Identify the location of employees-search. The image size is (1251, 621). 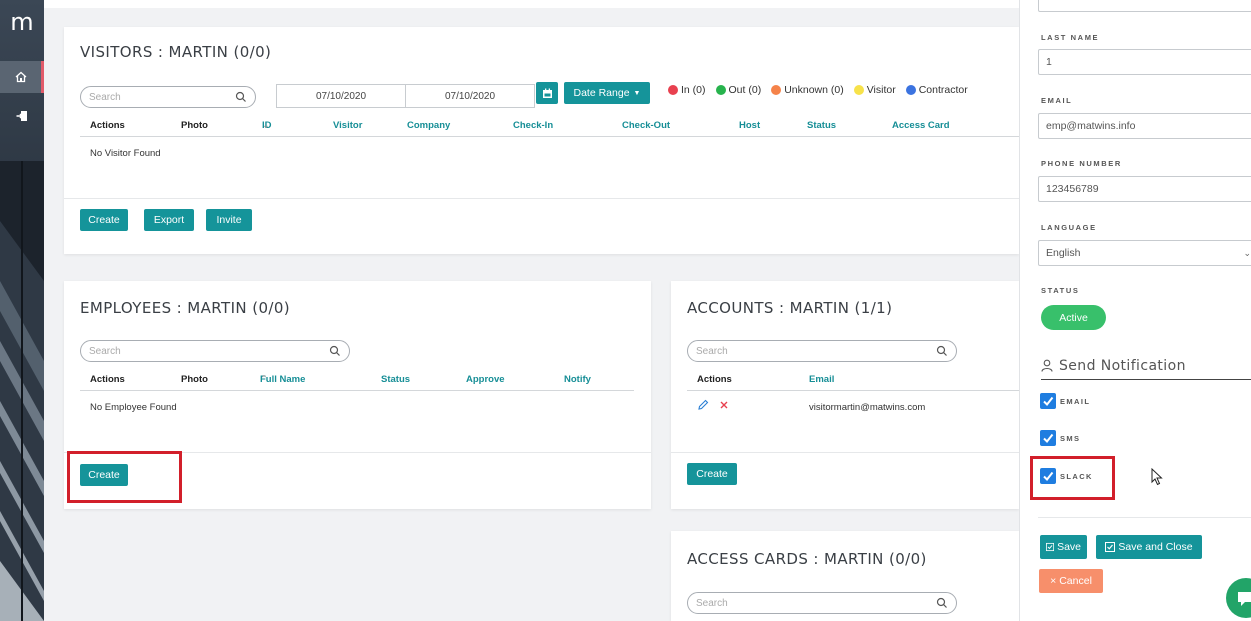
(215, 351).